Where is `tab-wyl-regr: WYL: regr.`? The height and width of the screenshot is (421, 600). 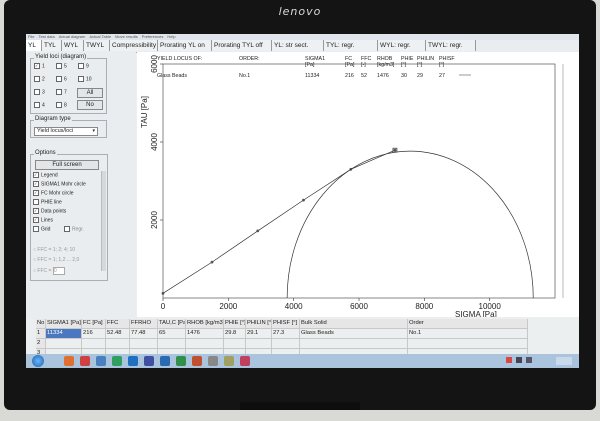
tab-wyl-regr: WYL: regr. is located at coordinates (402, 45).